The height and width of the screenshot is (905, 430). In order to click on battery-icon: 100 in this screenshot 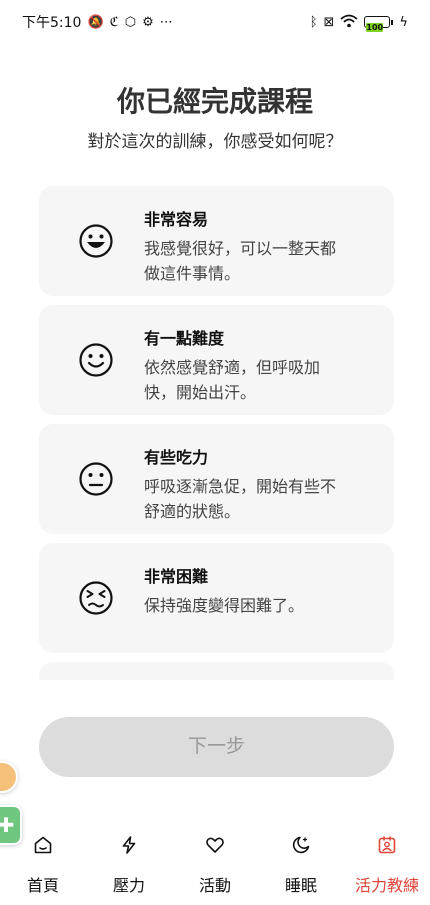, I will do `click(379, 24)`.